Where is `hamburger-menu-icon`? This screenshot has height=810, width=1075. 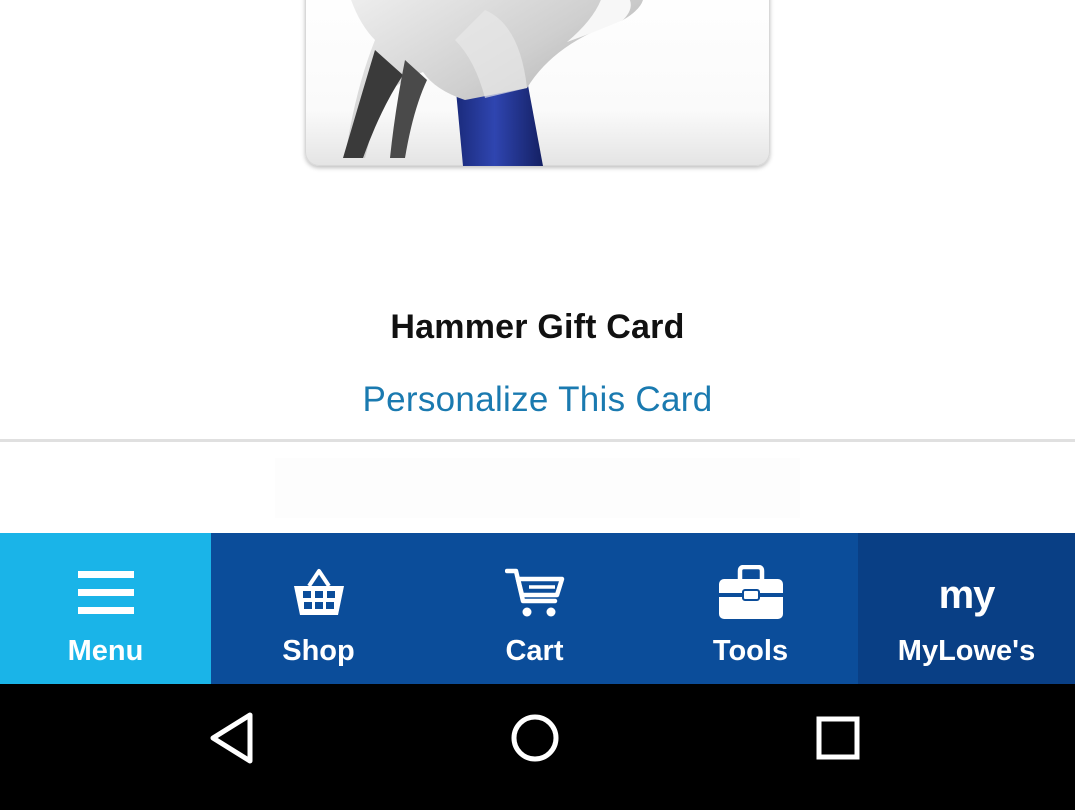
hamburger-menu-icon is located at coordinates (105, 593).